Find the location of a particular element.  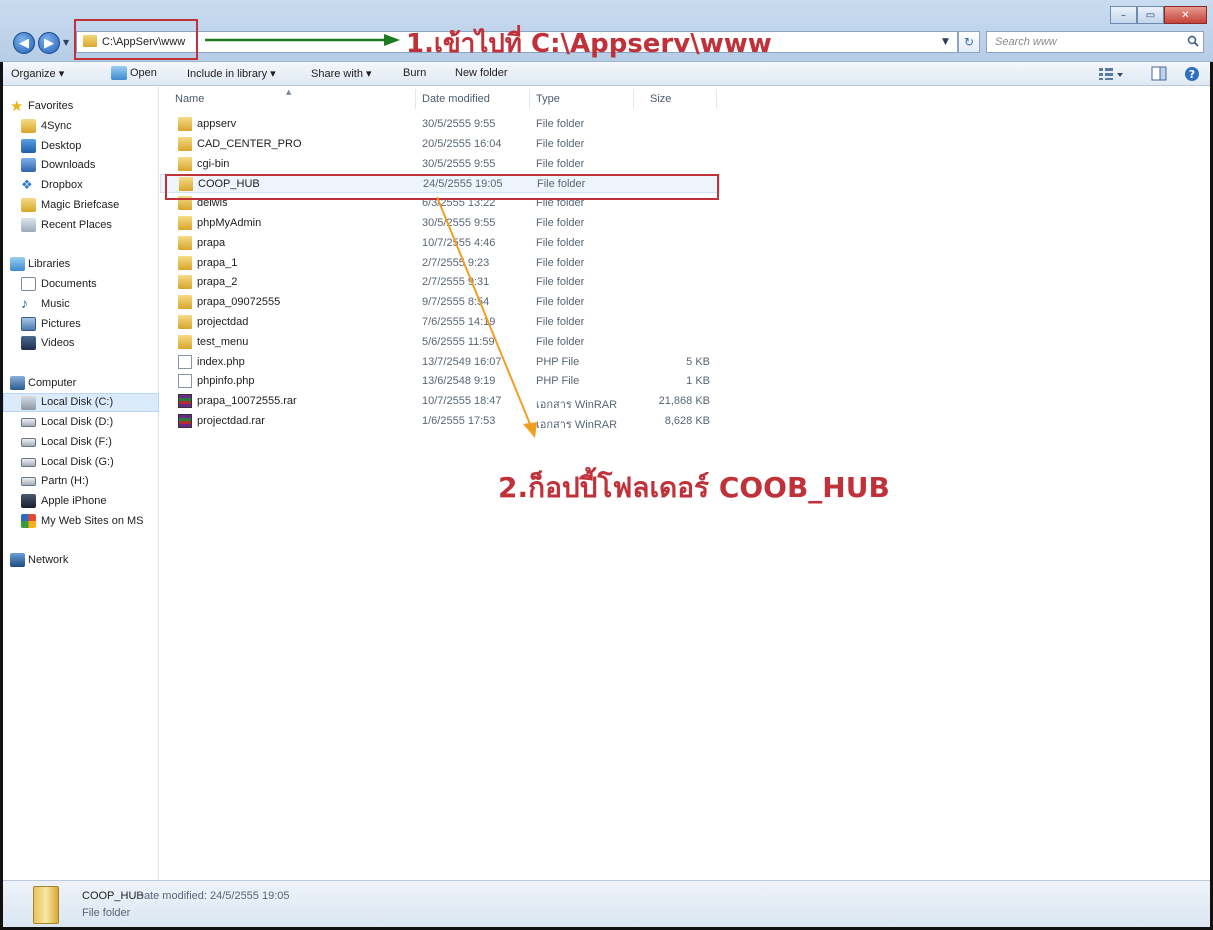

minimize-button: – is located at coordinates (1123, 15).